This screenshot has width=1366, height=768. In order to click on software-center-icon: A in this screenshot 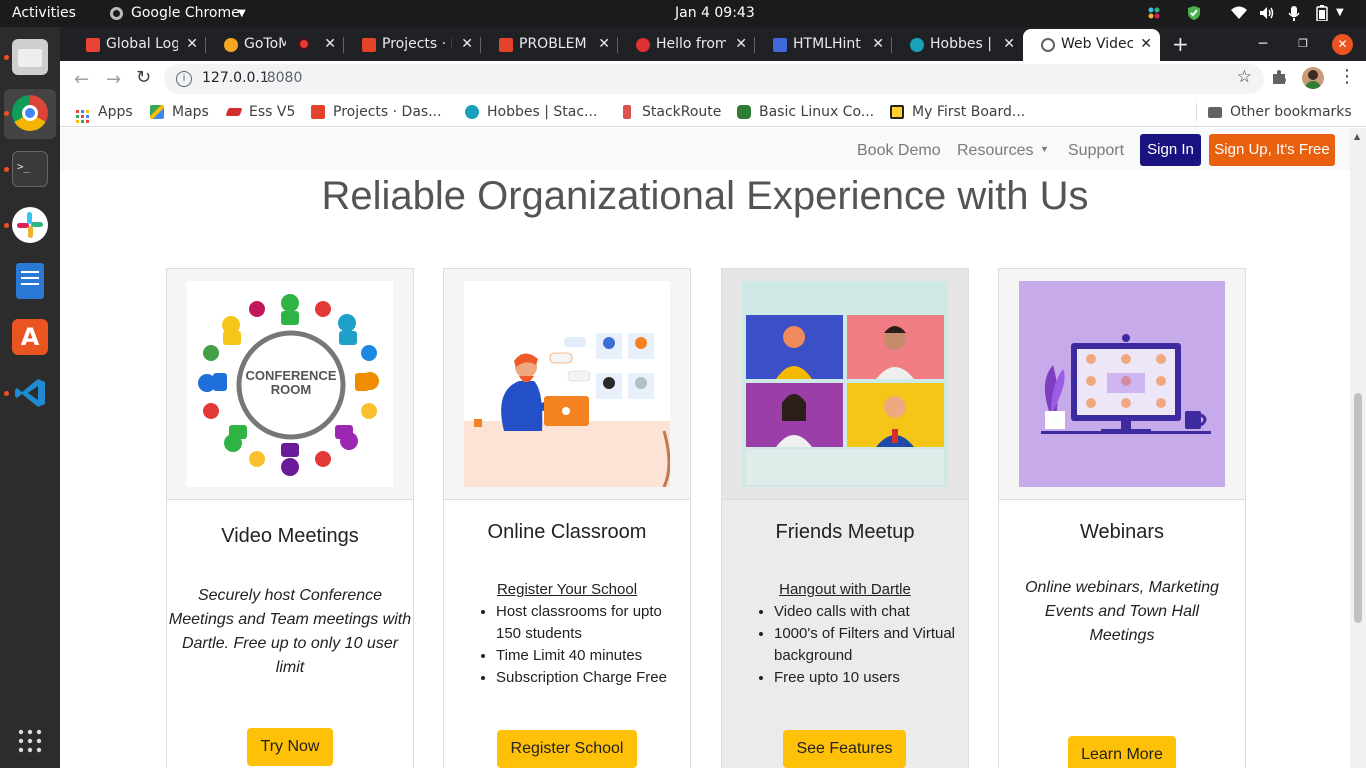, I will do `click(30, 337)`.